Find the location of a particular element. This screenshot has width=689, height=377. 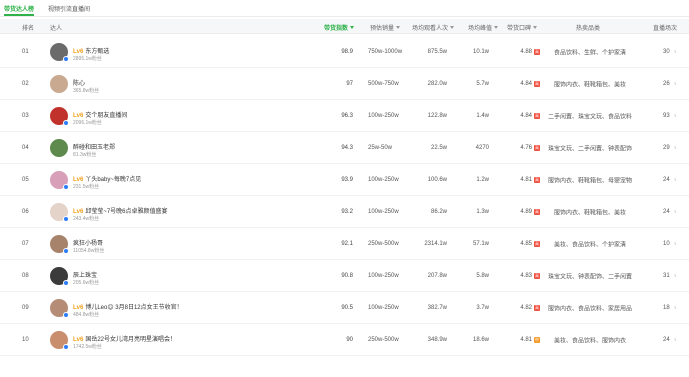

score-value: 98.9 is located at coordinates (347, 51).